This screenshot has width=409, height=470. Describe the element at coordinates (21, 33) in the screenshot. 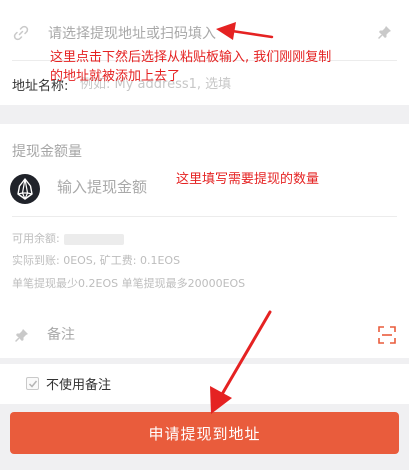

I see `link-icon` at that location.